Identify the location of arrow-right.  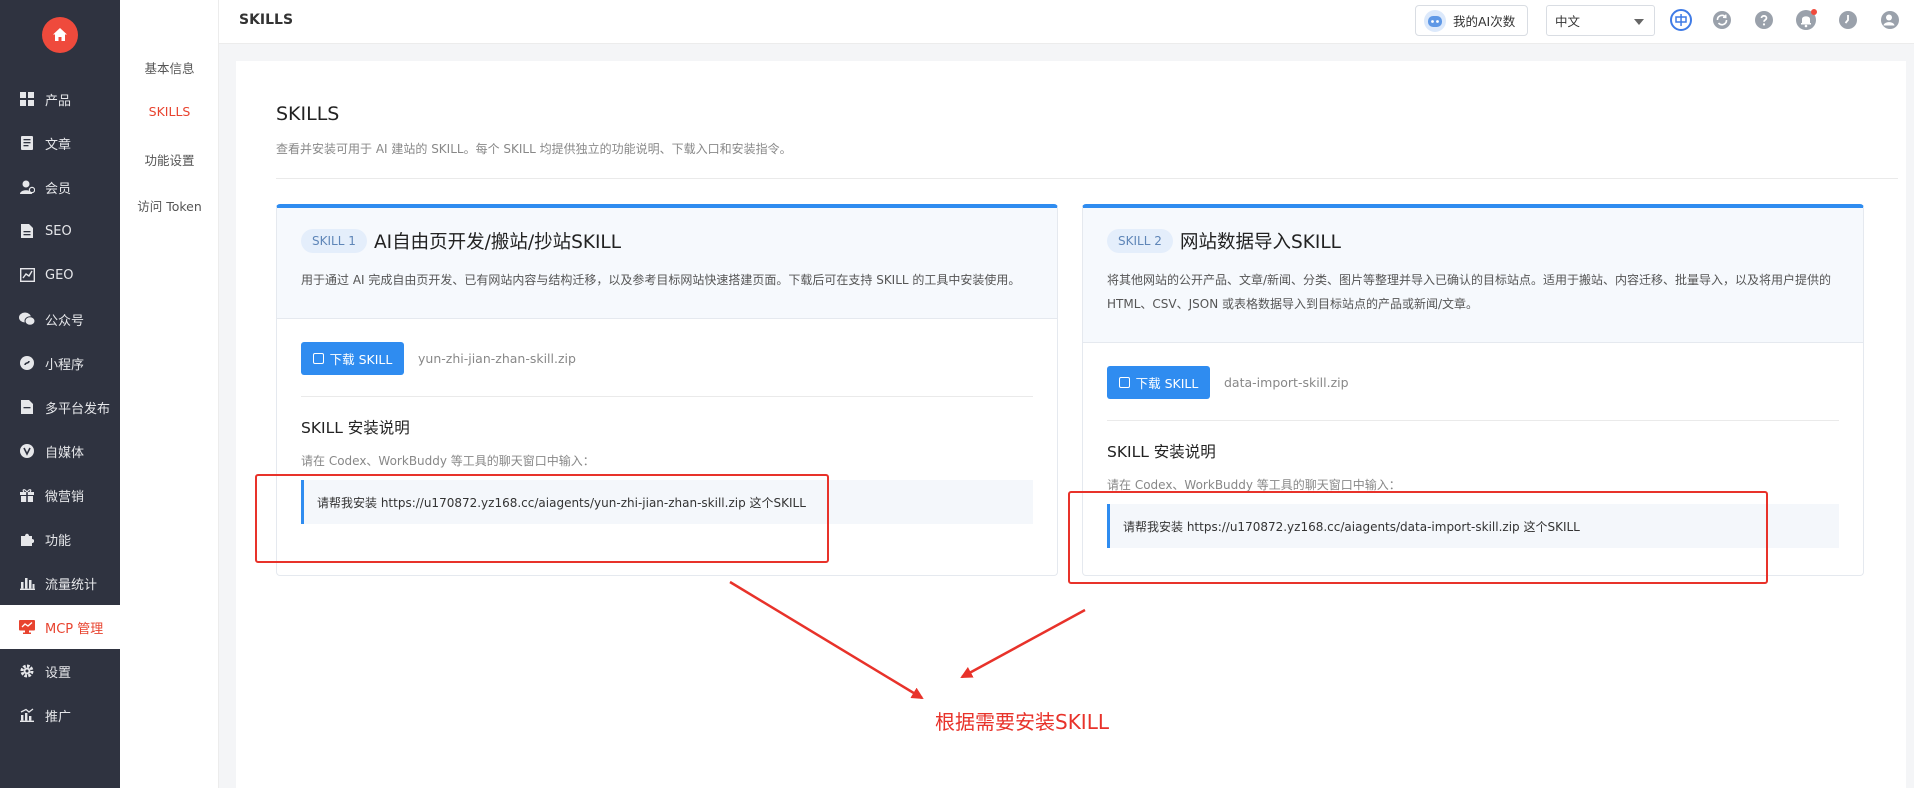
(1023, 643).